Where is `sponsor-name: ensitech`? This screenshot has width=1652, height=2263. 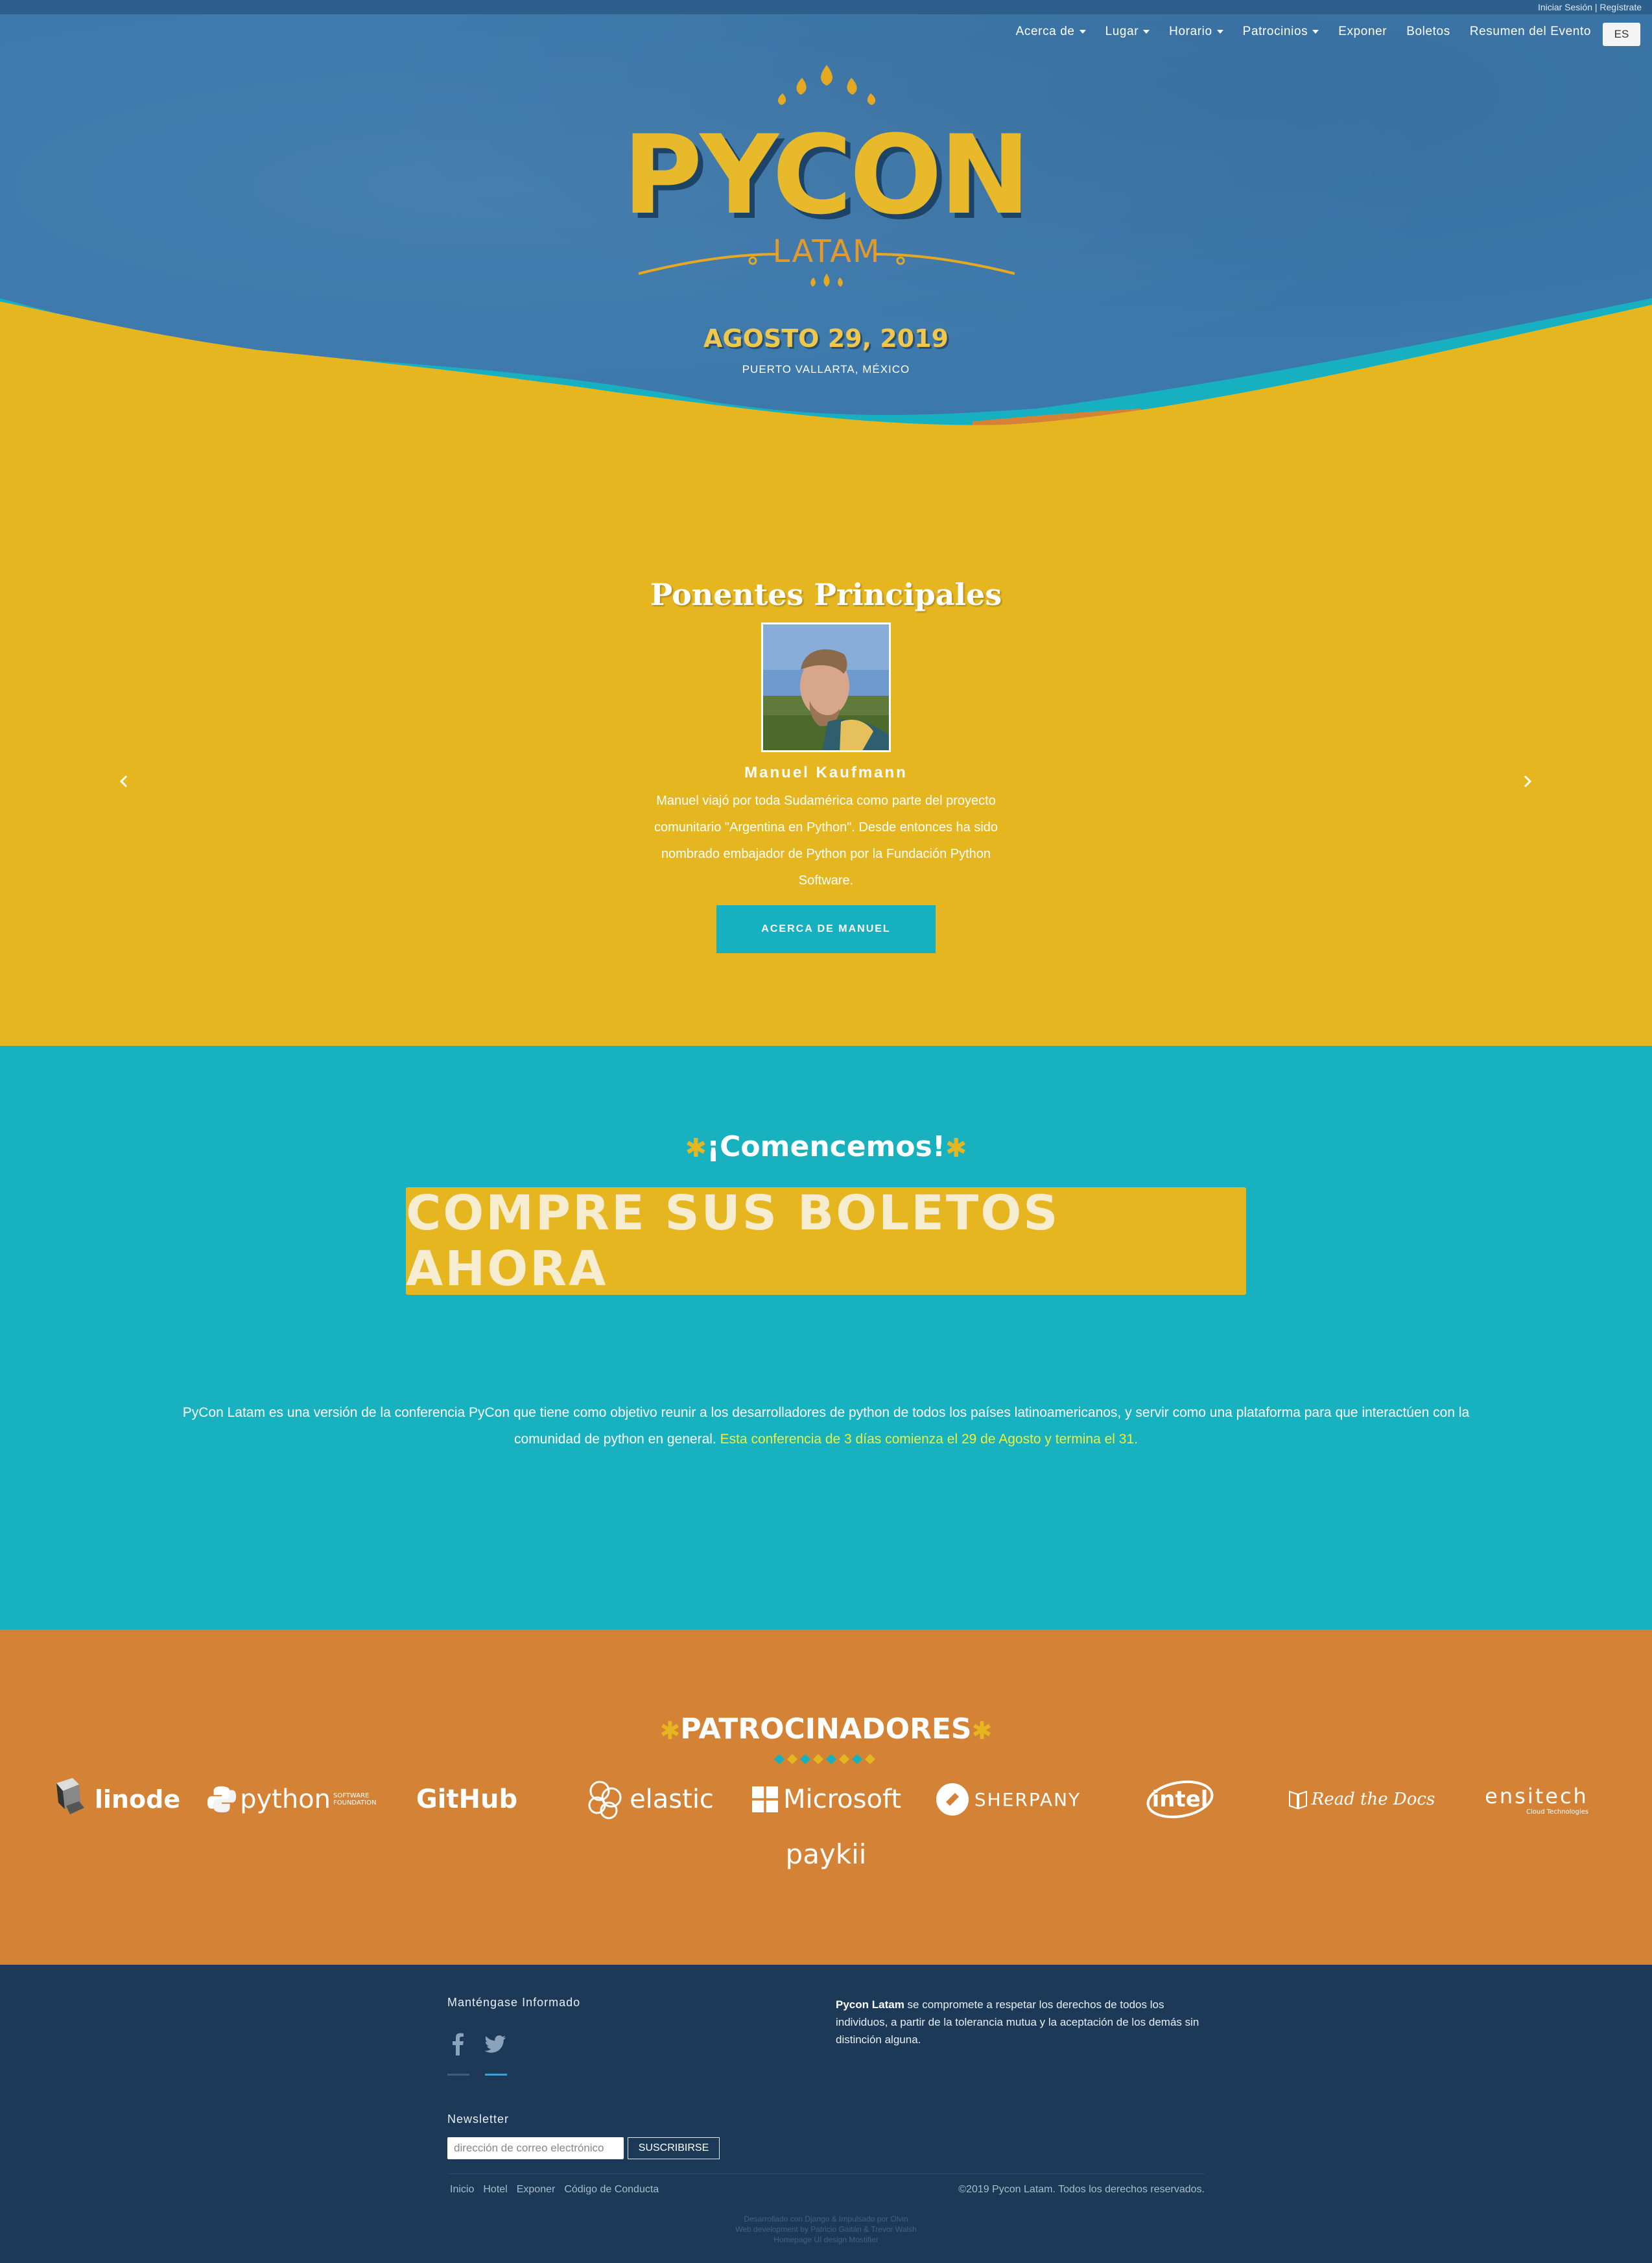
sponsor-name: ensitech is located at coordinates (1536, 1795).